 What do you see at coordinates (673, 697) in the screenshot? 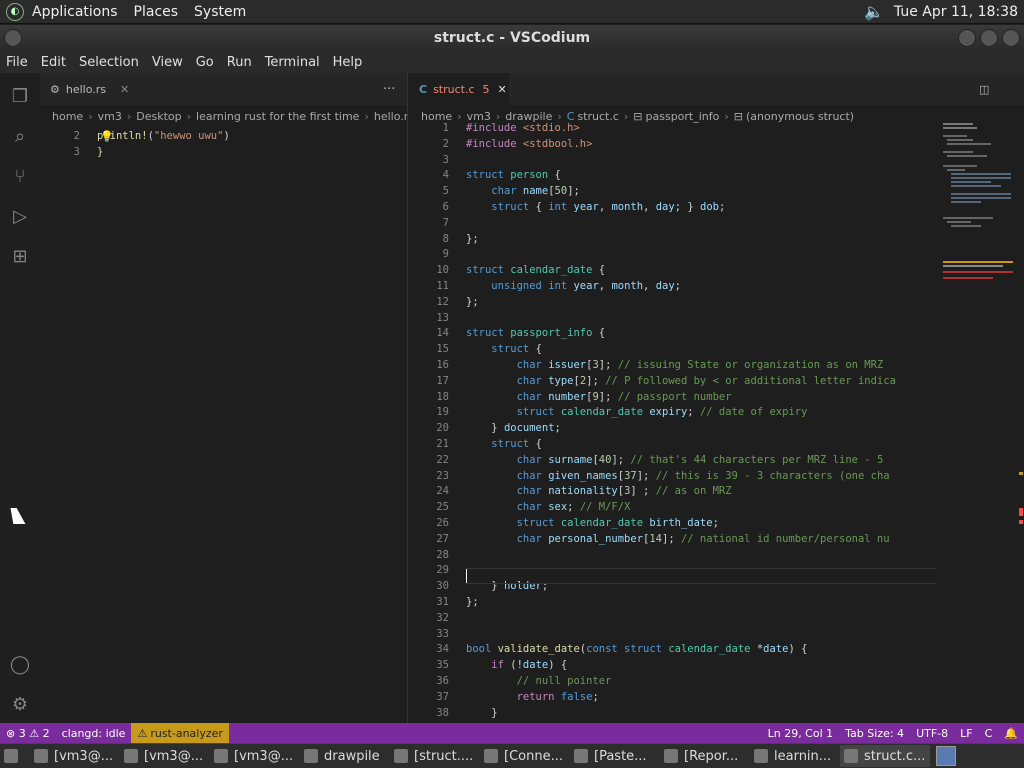
I see `code-line: 37 return false;` at bounding box center [673, 697].